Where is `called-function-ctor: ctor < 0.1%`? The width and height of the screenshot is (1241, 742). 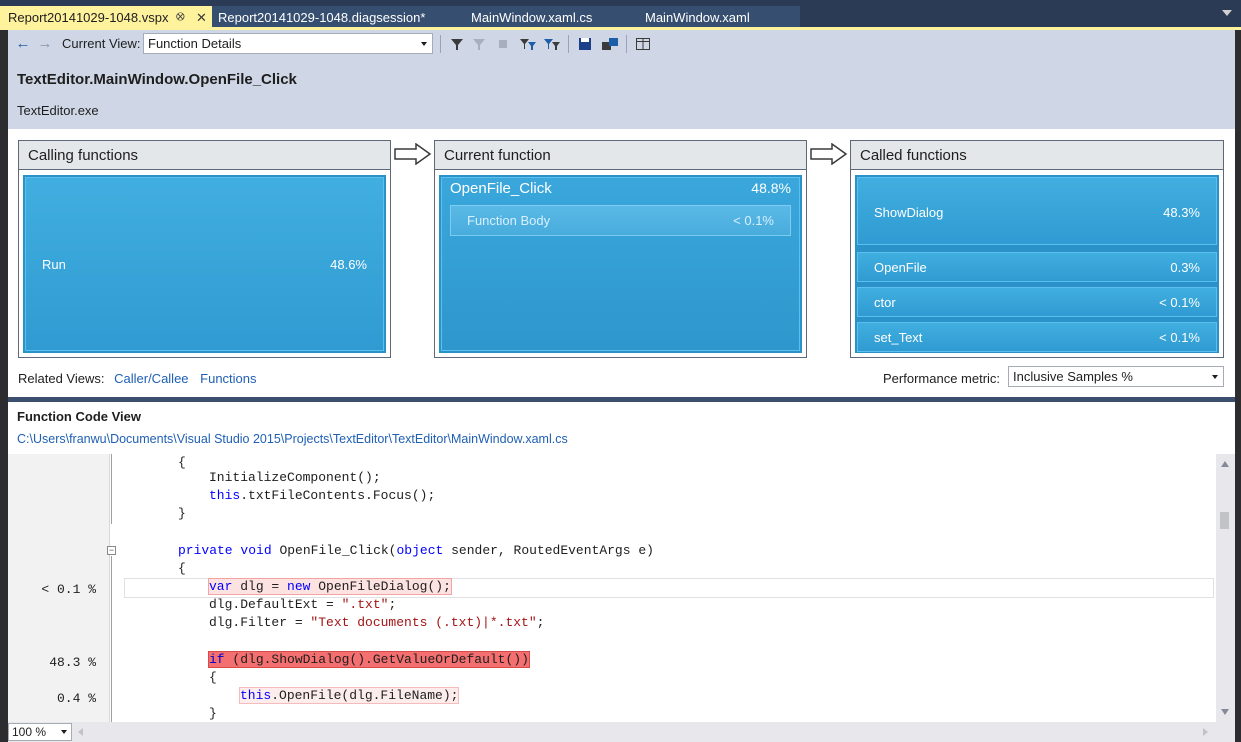
called-function-ctor: ctor < 0.1% is located at coordinates (1037, 302).